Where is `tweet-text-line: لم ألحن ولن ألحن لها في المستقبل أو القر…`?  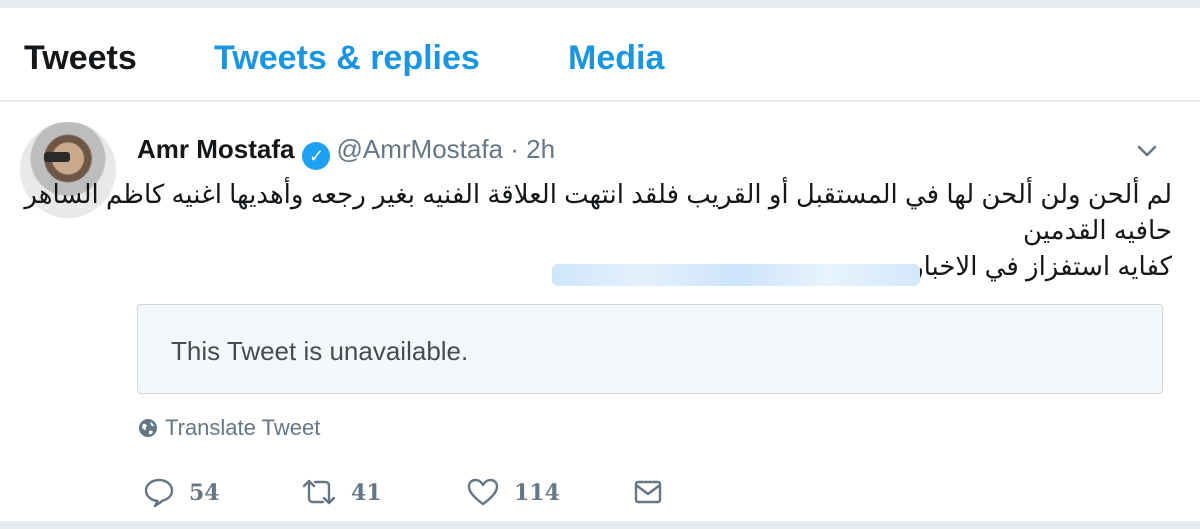 tweet-text-line: لم ألحن ولن ألحن لها في المستقبل أو القر… is located at coordinates (598, 194).